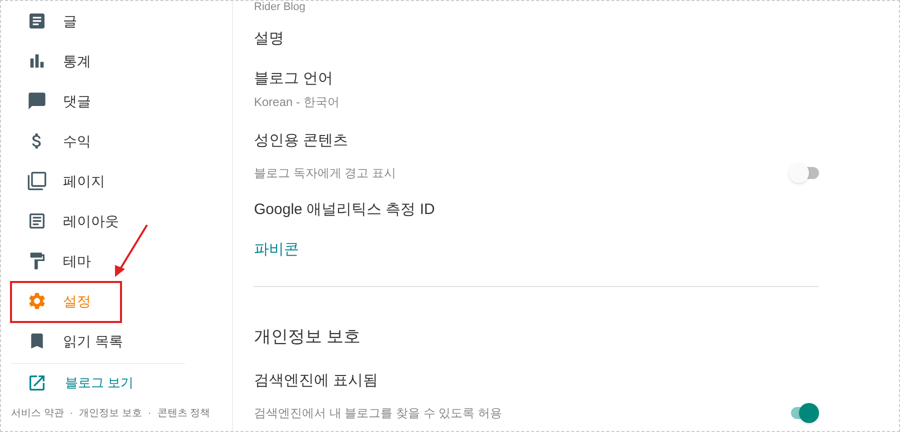  What do you see at coordinates (116, 221) in the screenshot?
I see `sidebar-item: 레이아웃` at bounding box center [116, 221].